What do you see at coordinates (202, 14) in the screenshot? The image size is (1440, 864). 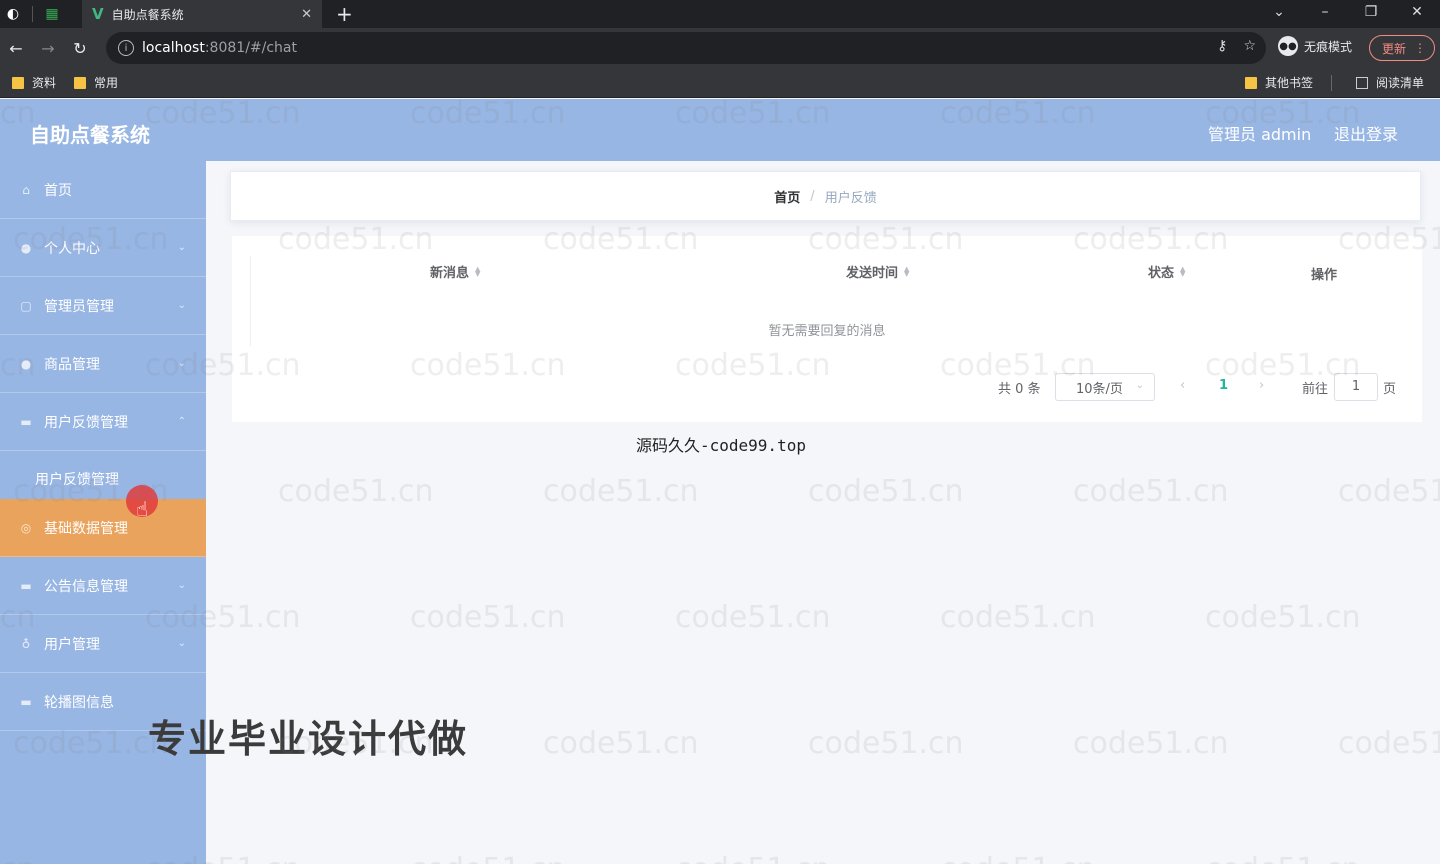 I see `browser-tab: V 自助点餐系统 ✕` at bounding box center [202, 14].